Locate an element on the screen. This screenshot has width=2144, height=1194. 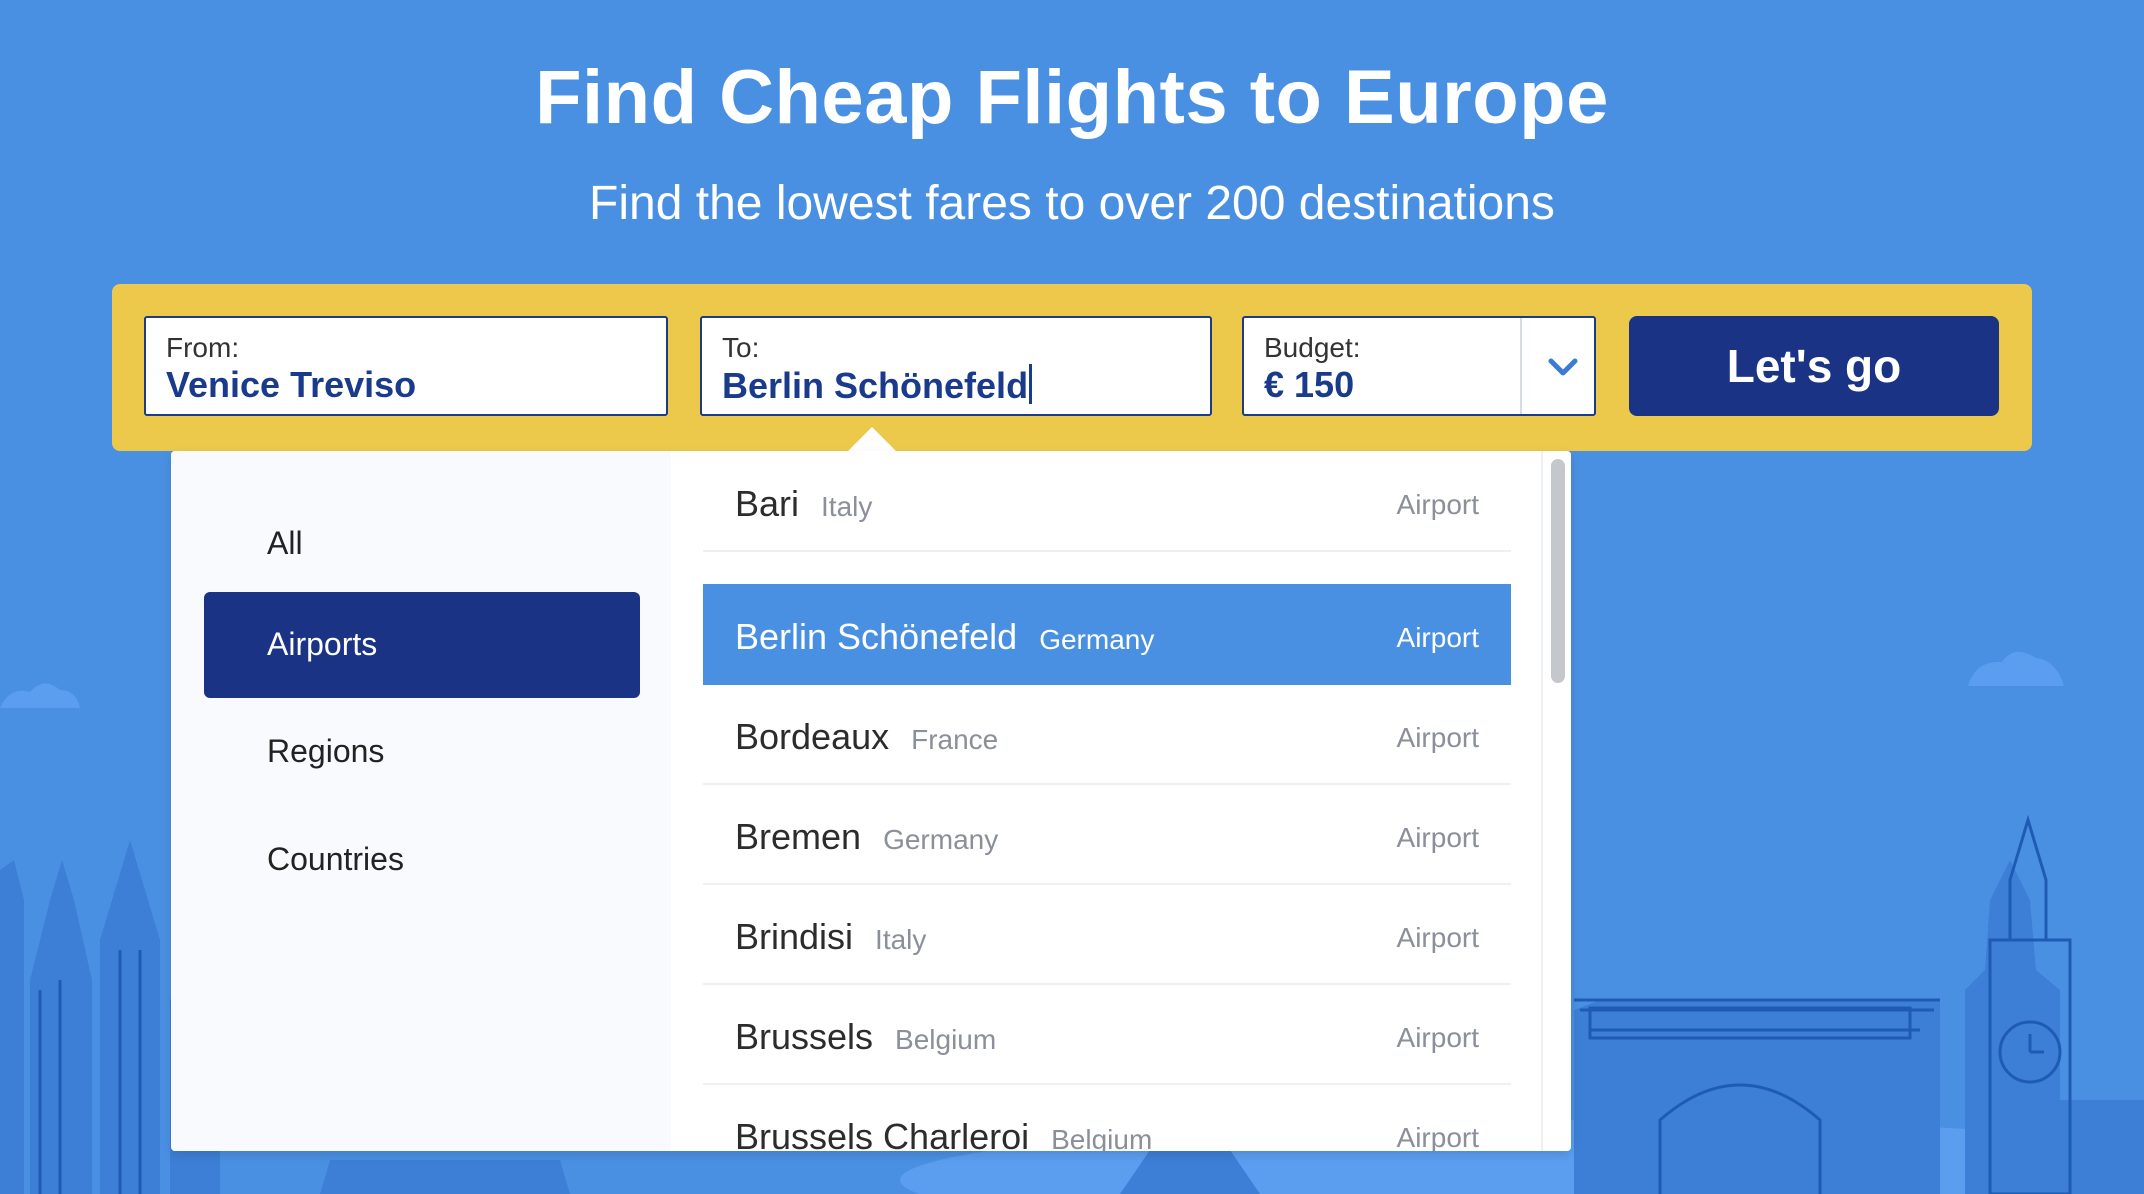
category-label: Regions is located at coordinates (326, 751).